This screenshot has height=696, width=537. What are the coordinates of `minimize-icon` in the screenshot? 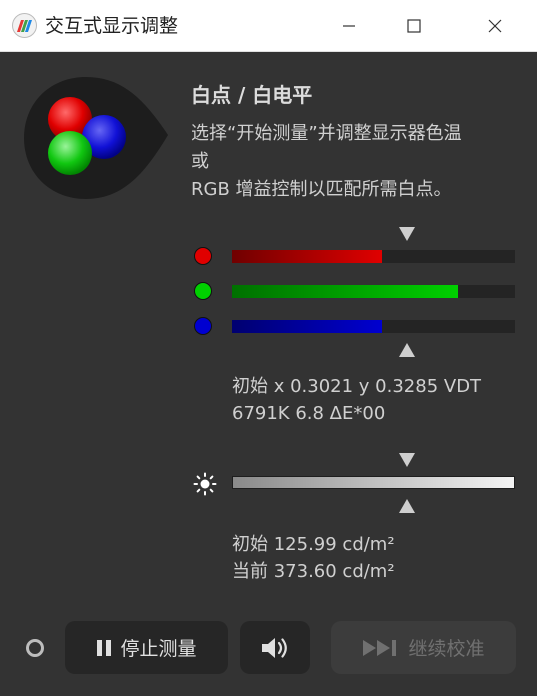 It's located at (349, 25).